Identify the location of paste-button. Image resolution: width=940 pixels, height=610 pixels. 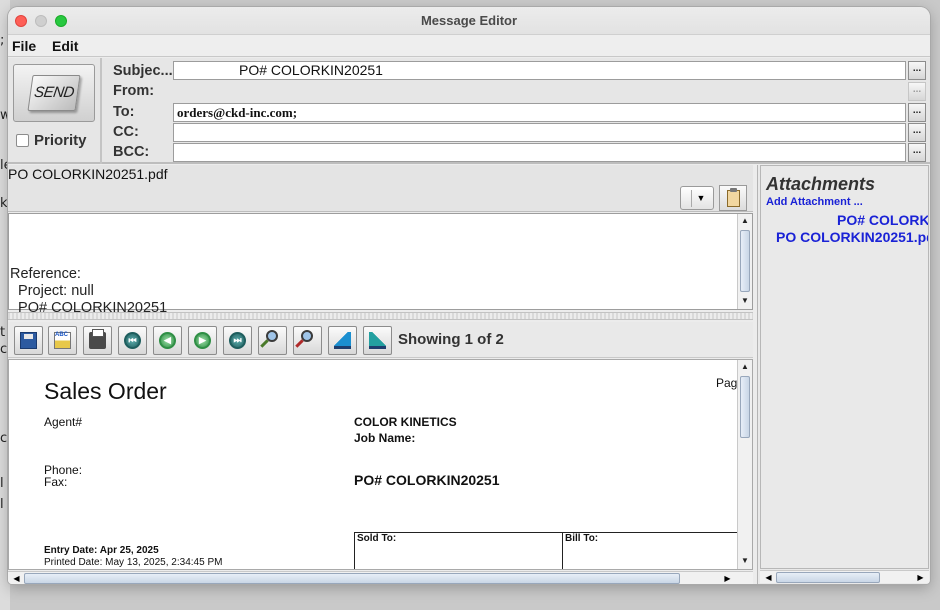
(733, 198).